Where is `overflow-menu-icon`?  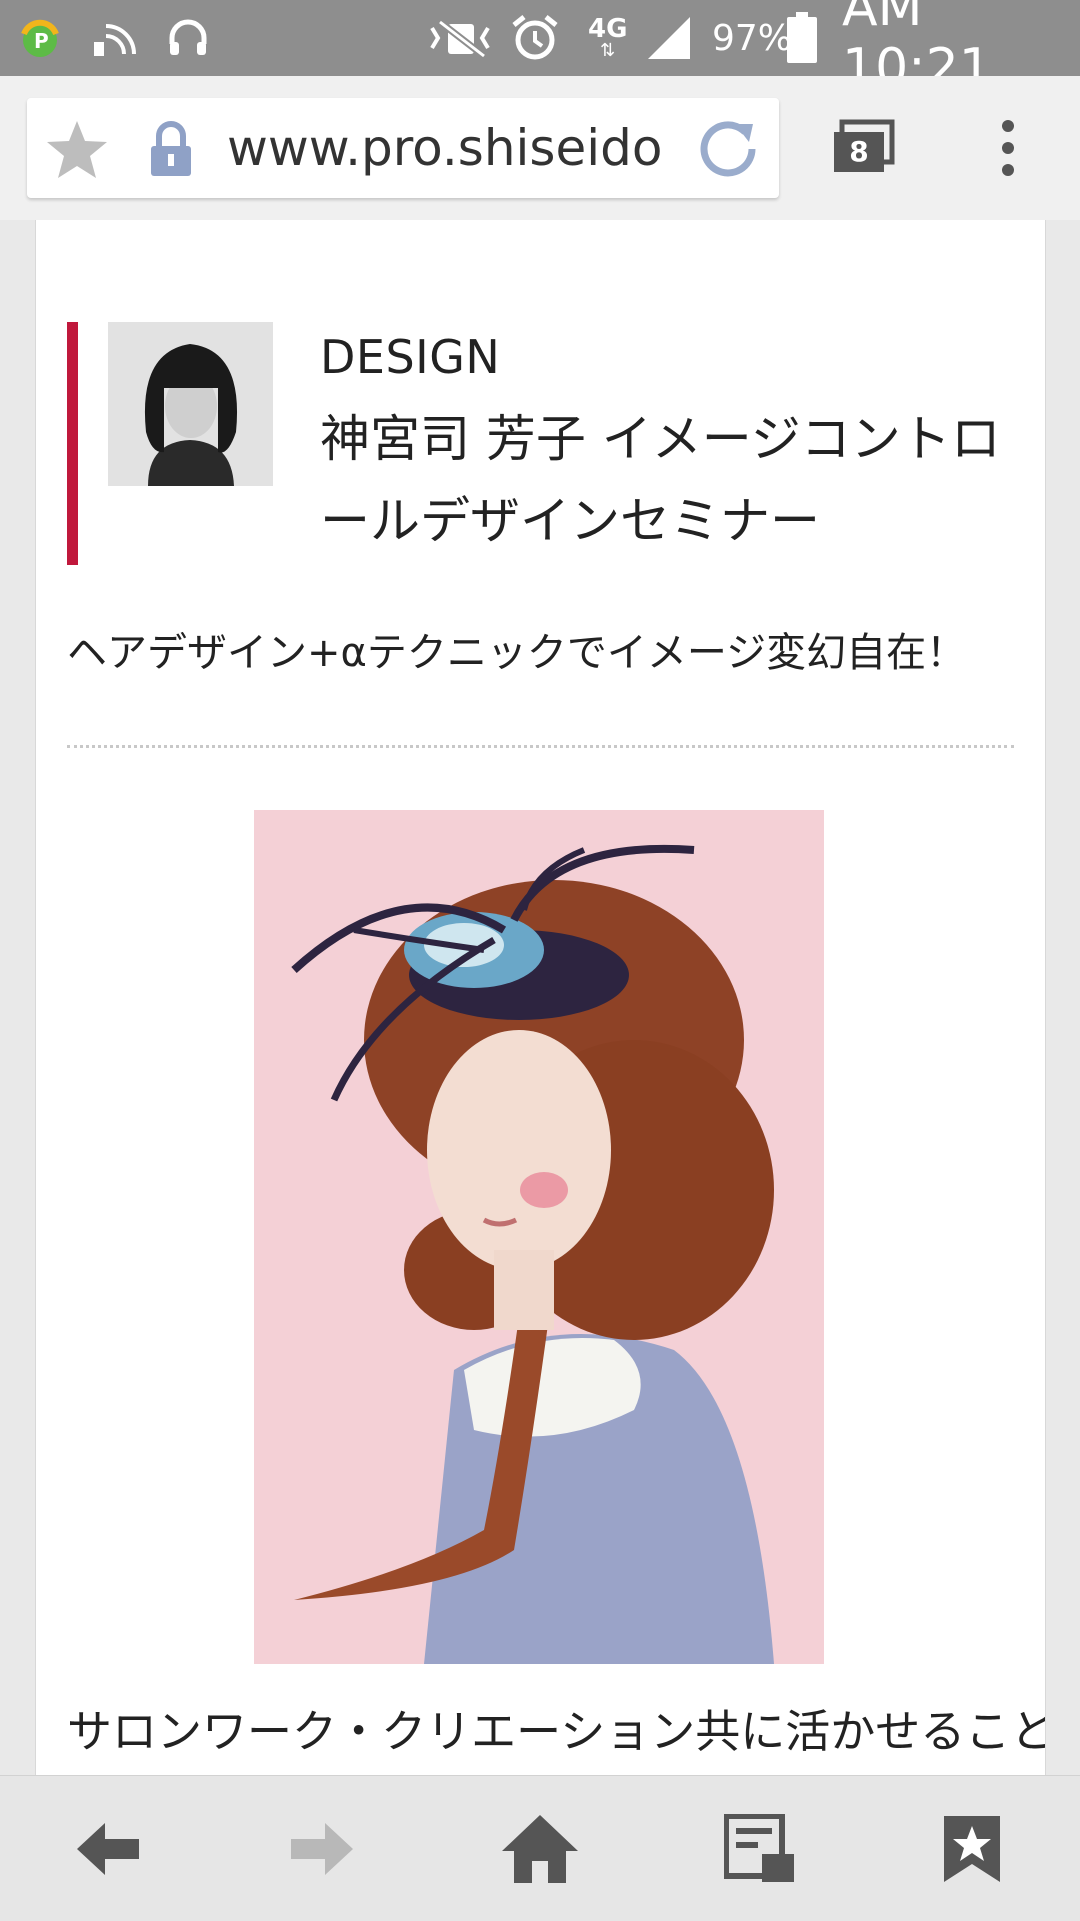
overflow-menu-icon is located at coordinates (1008, 148).